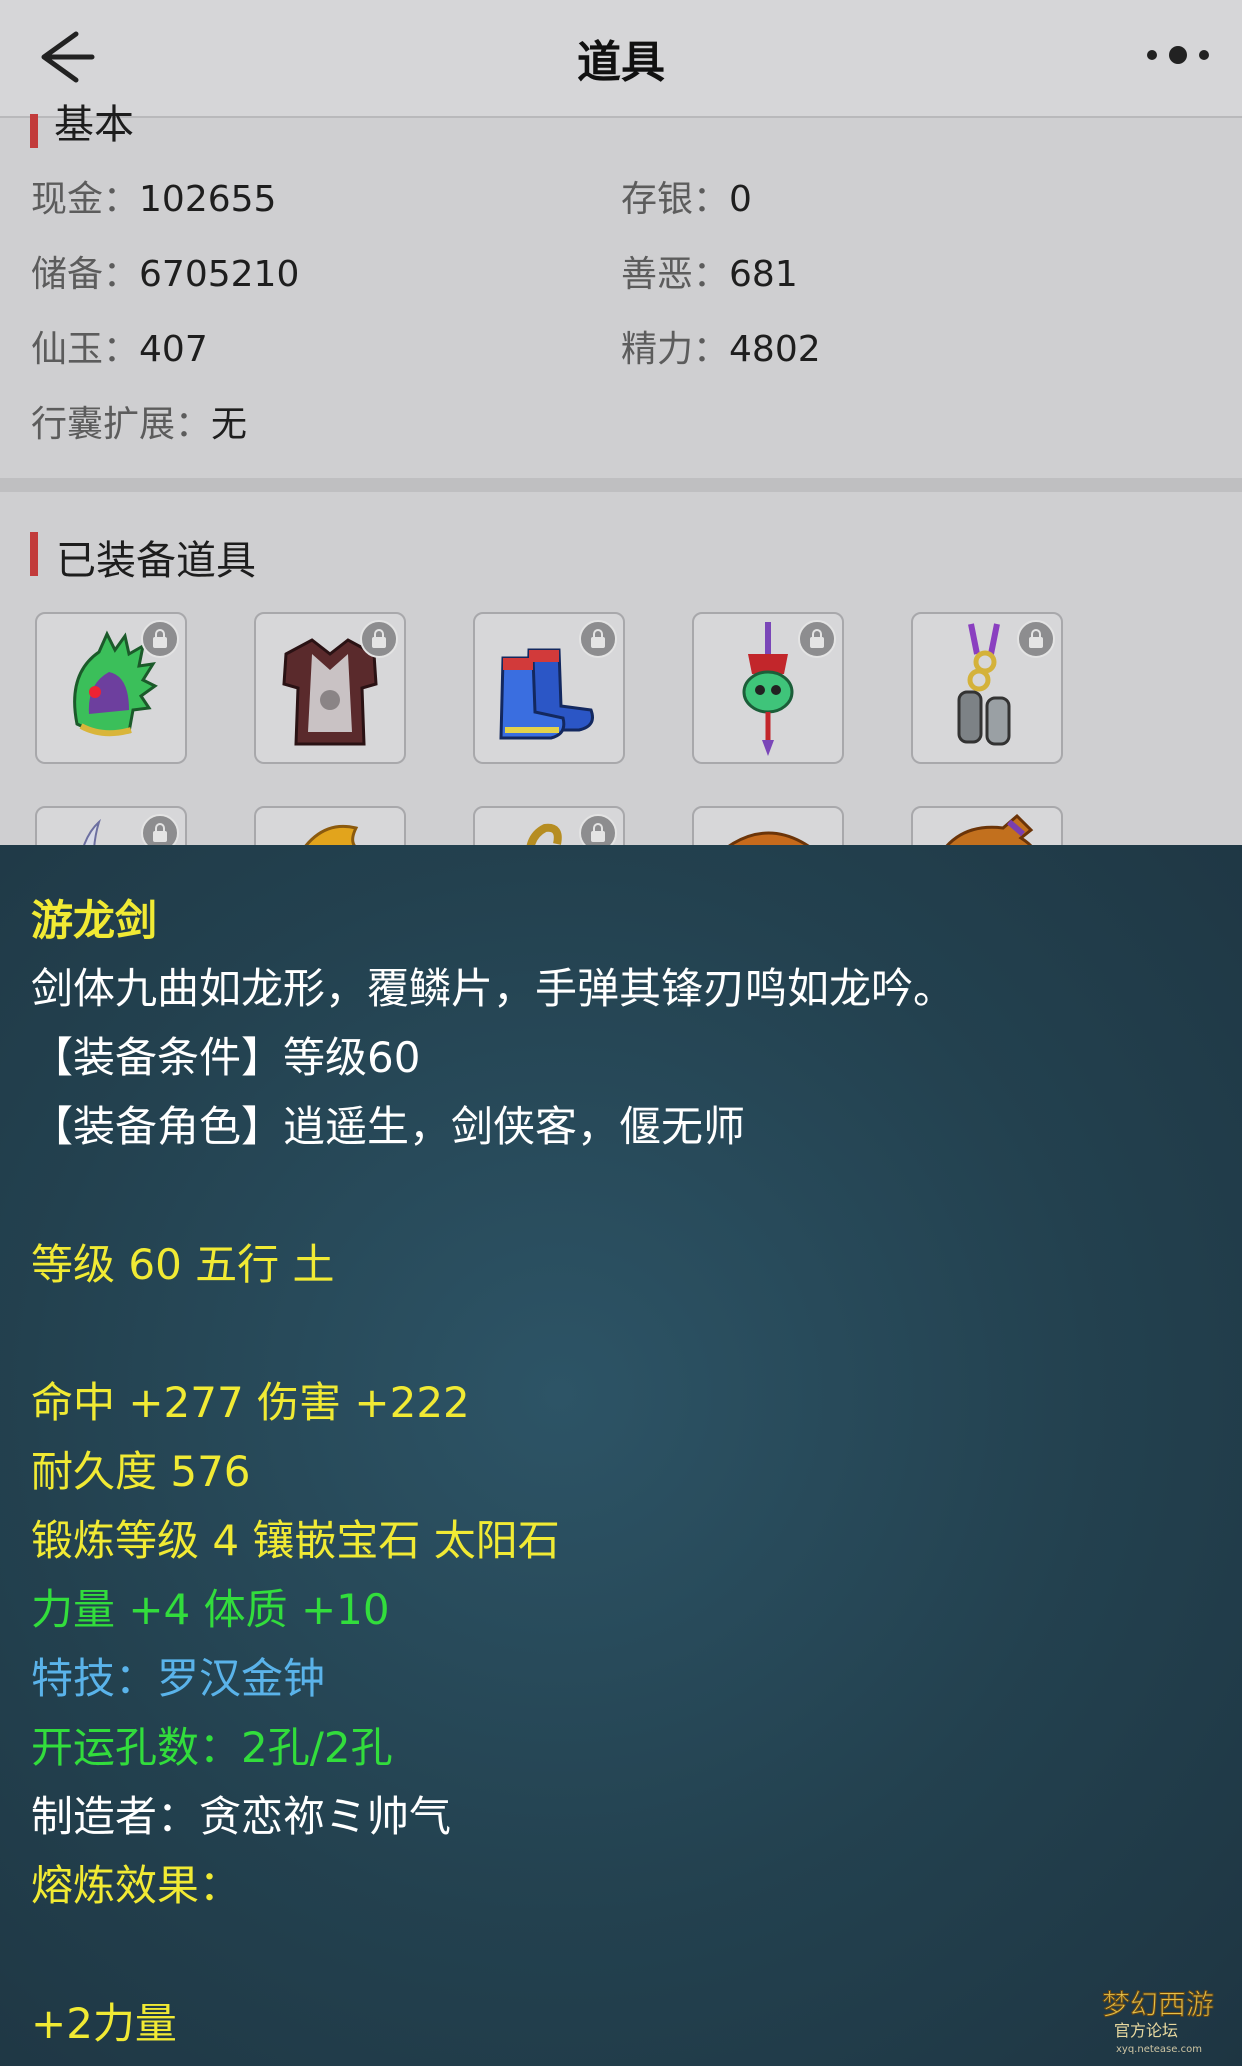 The height and width of the screenshot is (2066, 1242). Describe the element at coordinates (226, 1057) in the screenshot. I see `item-requirement: 【装备条件】等级60` at that location.